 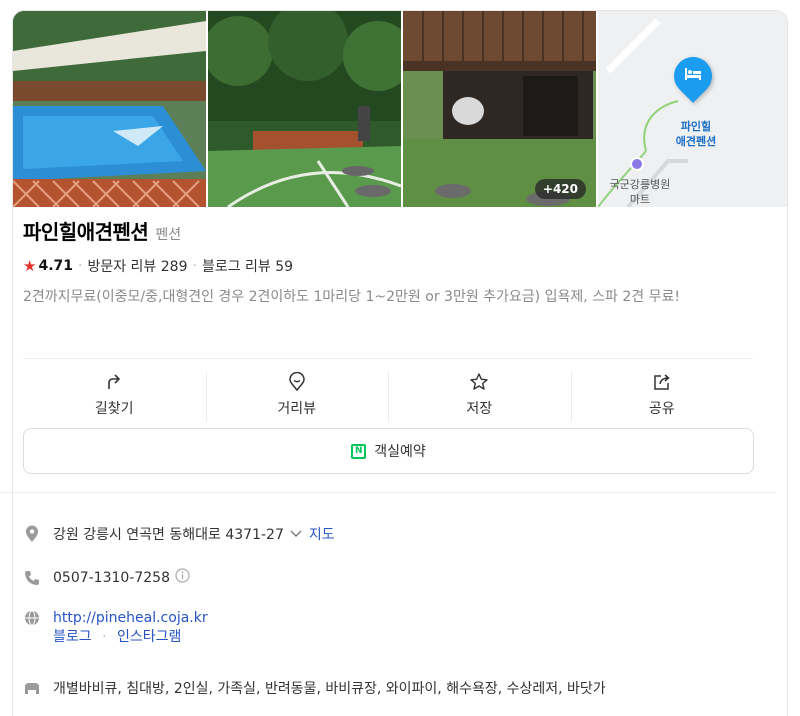 I want to click on address-row: 강원 강릉시 연곡면 동해대로 4371-27 지도, so click(x=179, y=534).